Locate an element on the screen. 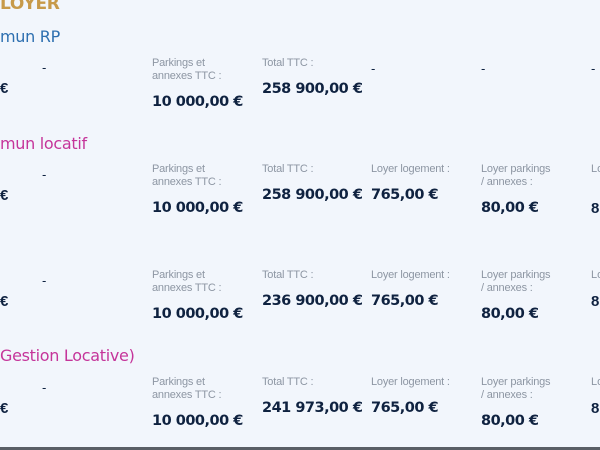  page-title: LOYER is located at coordinates (30, 7).